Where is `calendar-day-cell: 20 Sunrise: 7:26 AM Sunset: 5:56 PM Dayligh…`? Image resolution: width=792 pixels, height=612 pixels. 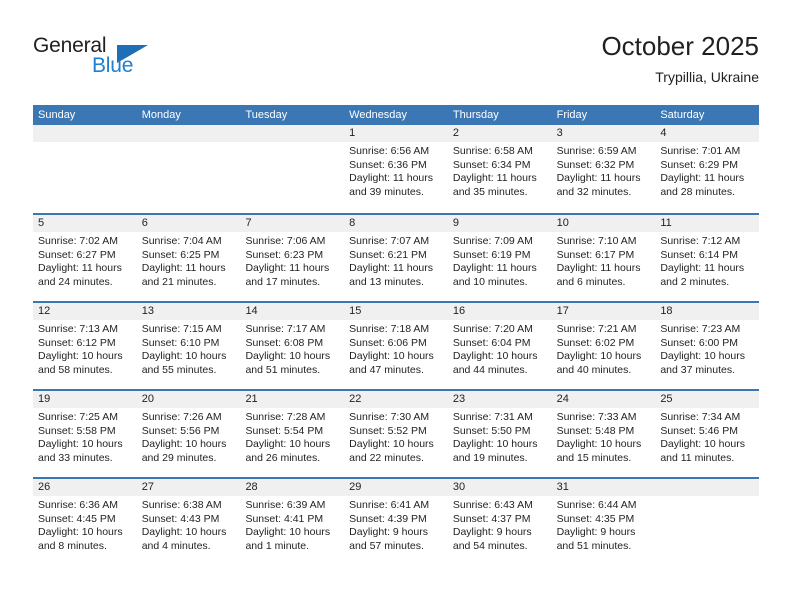 calendar-day-cell: 20 Sunrise: 7:26 AM Sunset: 5:56 PM Dayligh… is located at coordinates (188, 434).